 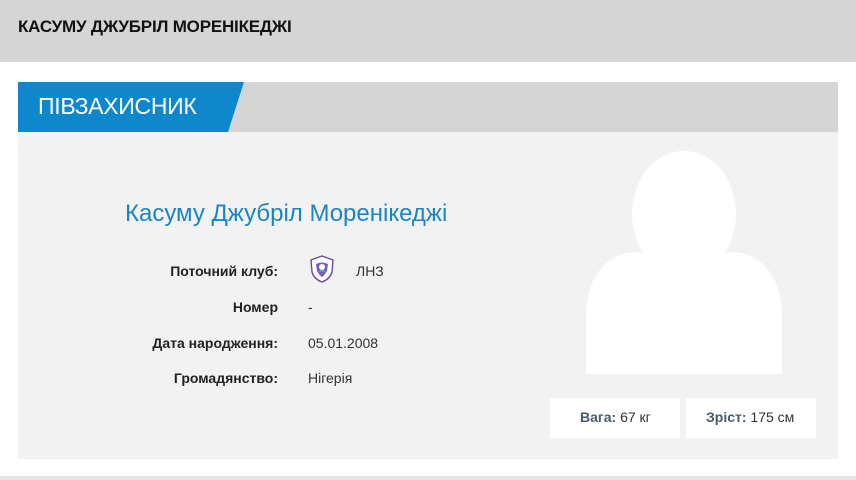 I want to click on height-box: Зріст: 175 см, so click(x=751, y=418).